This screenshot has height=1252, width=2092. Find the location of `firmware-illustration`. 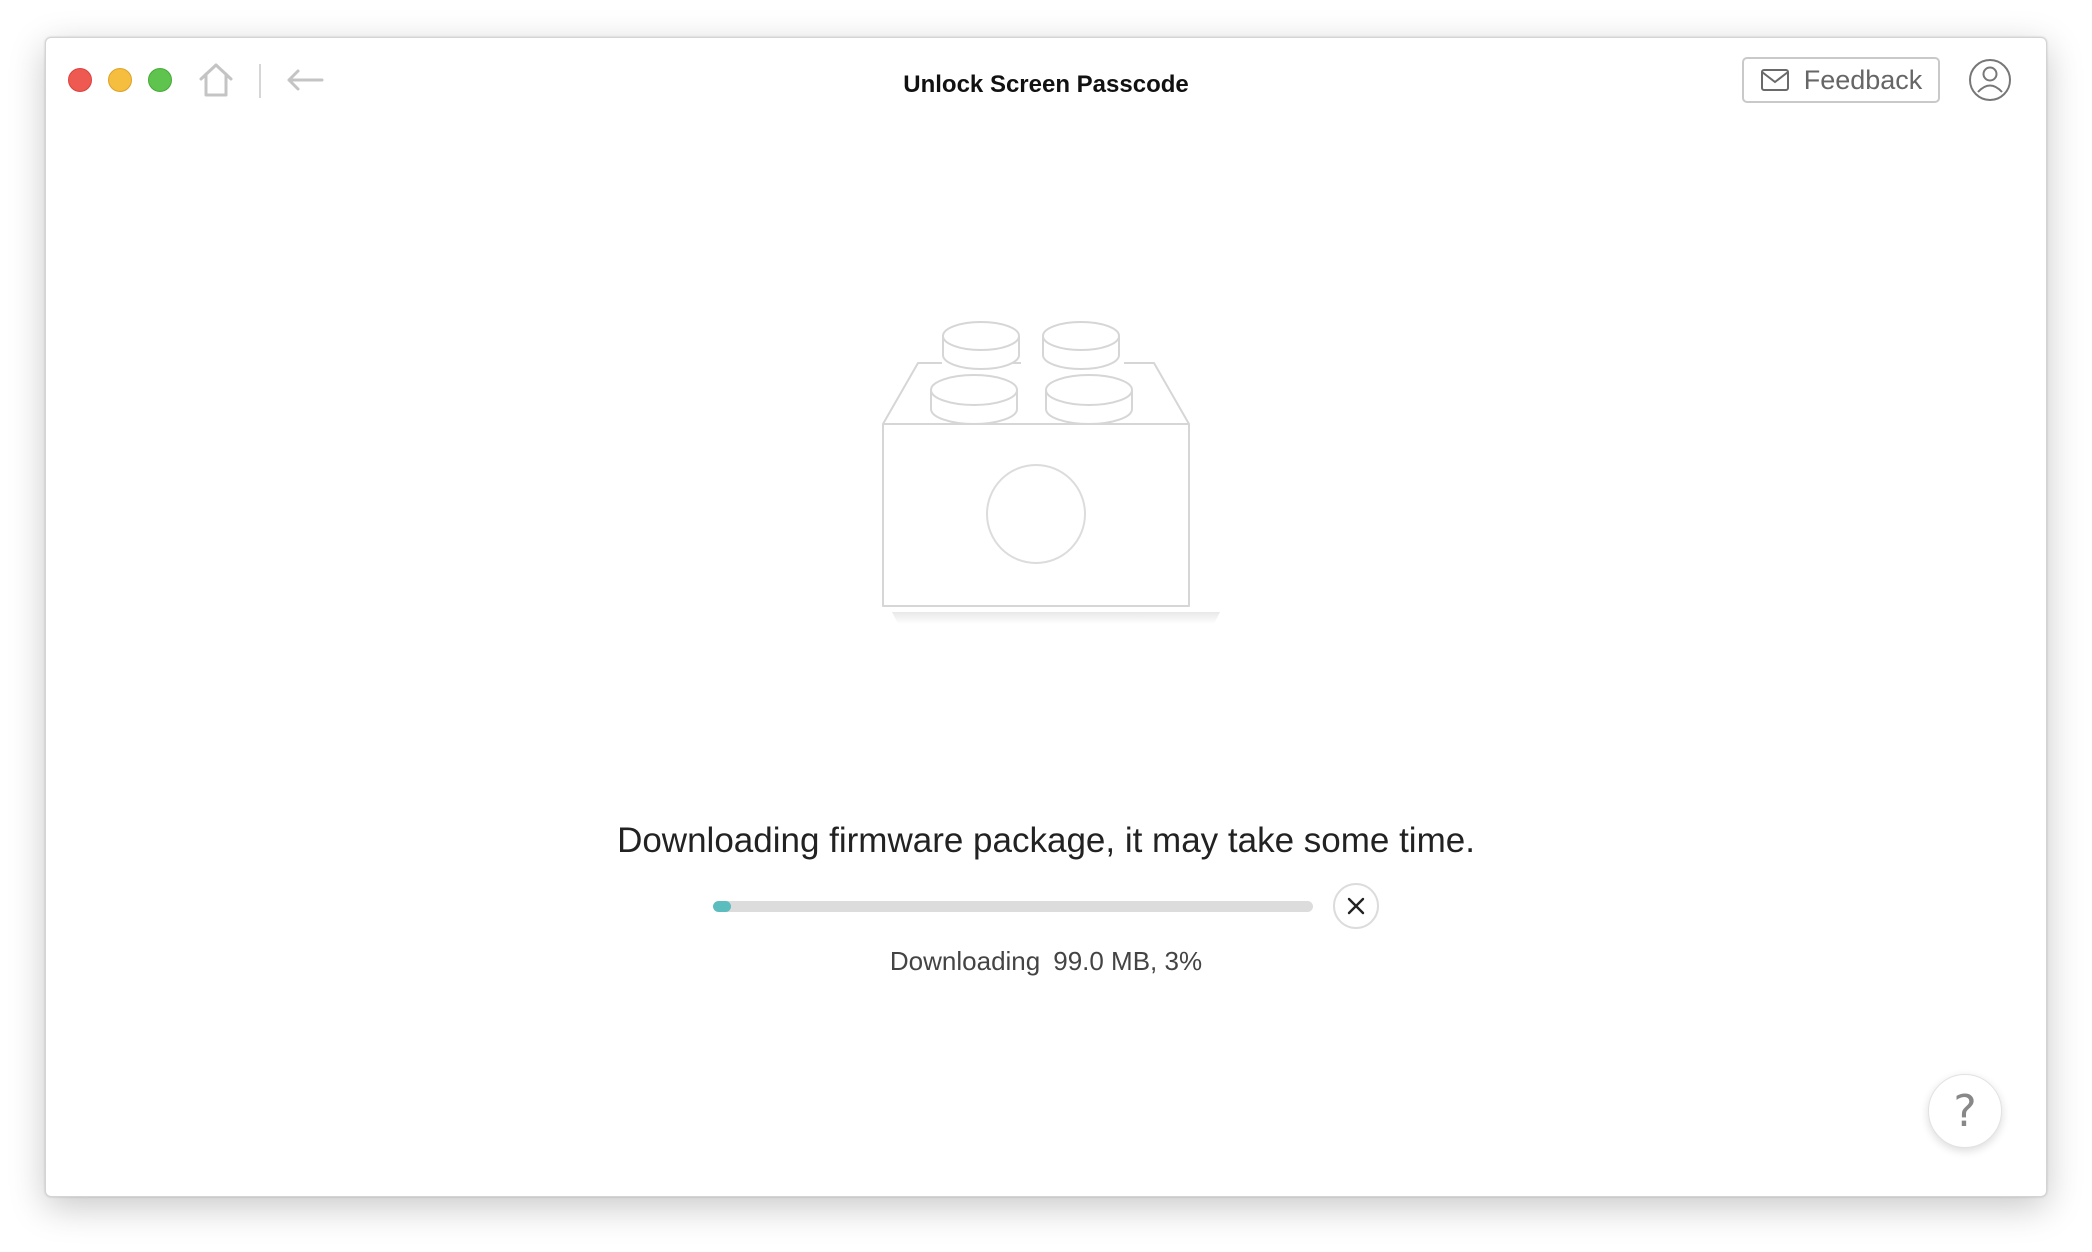

firmware-illustration is located at coordinates (1056, 460).